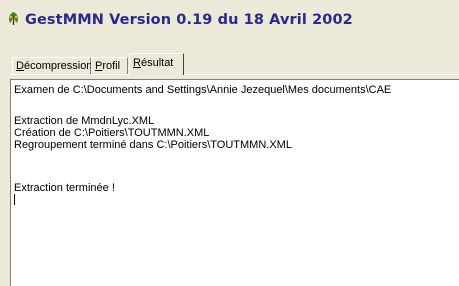 The image size is (459, 286). Describe the element at coordinates (137, 63) in the screenshot. I see `tab-resultat-mnemonic: R` at that location.